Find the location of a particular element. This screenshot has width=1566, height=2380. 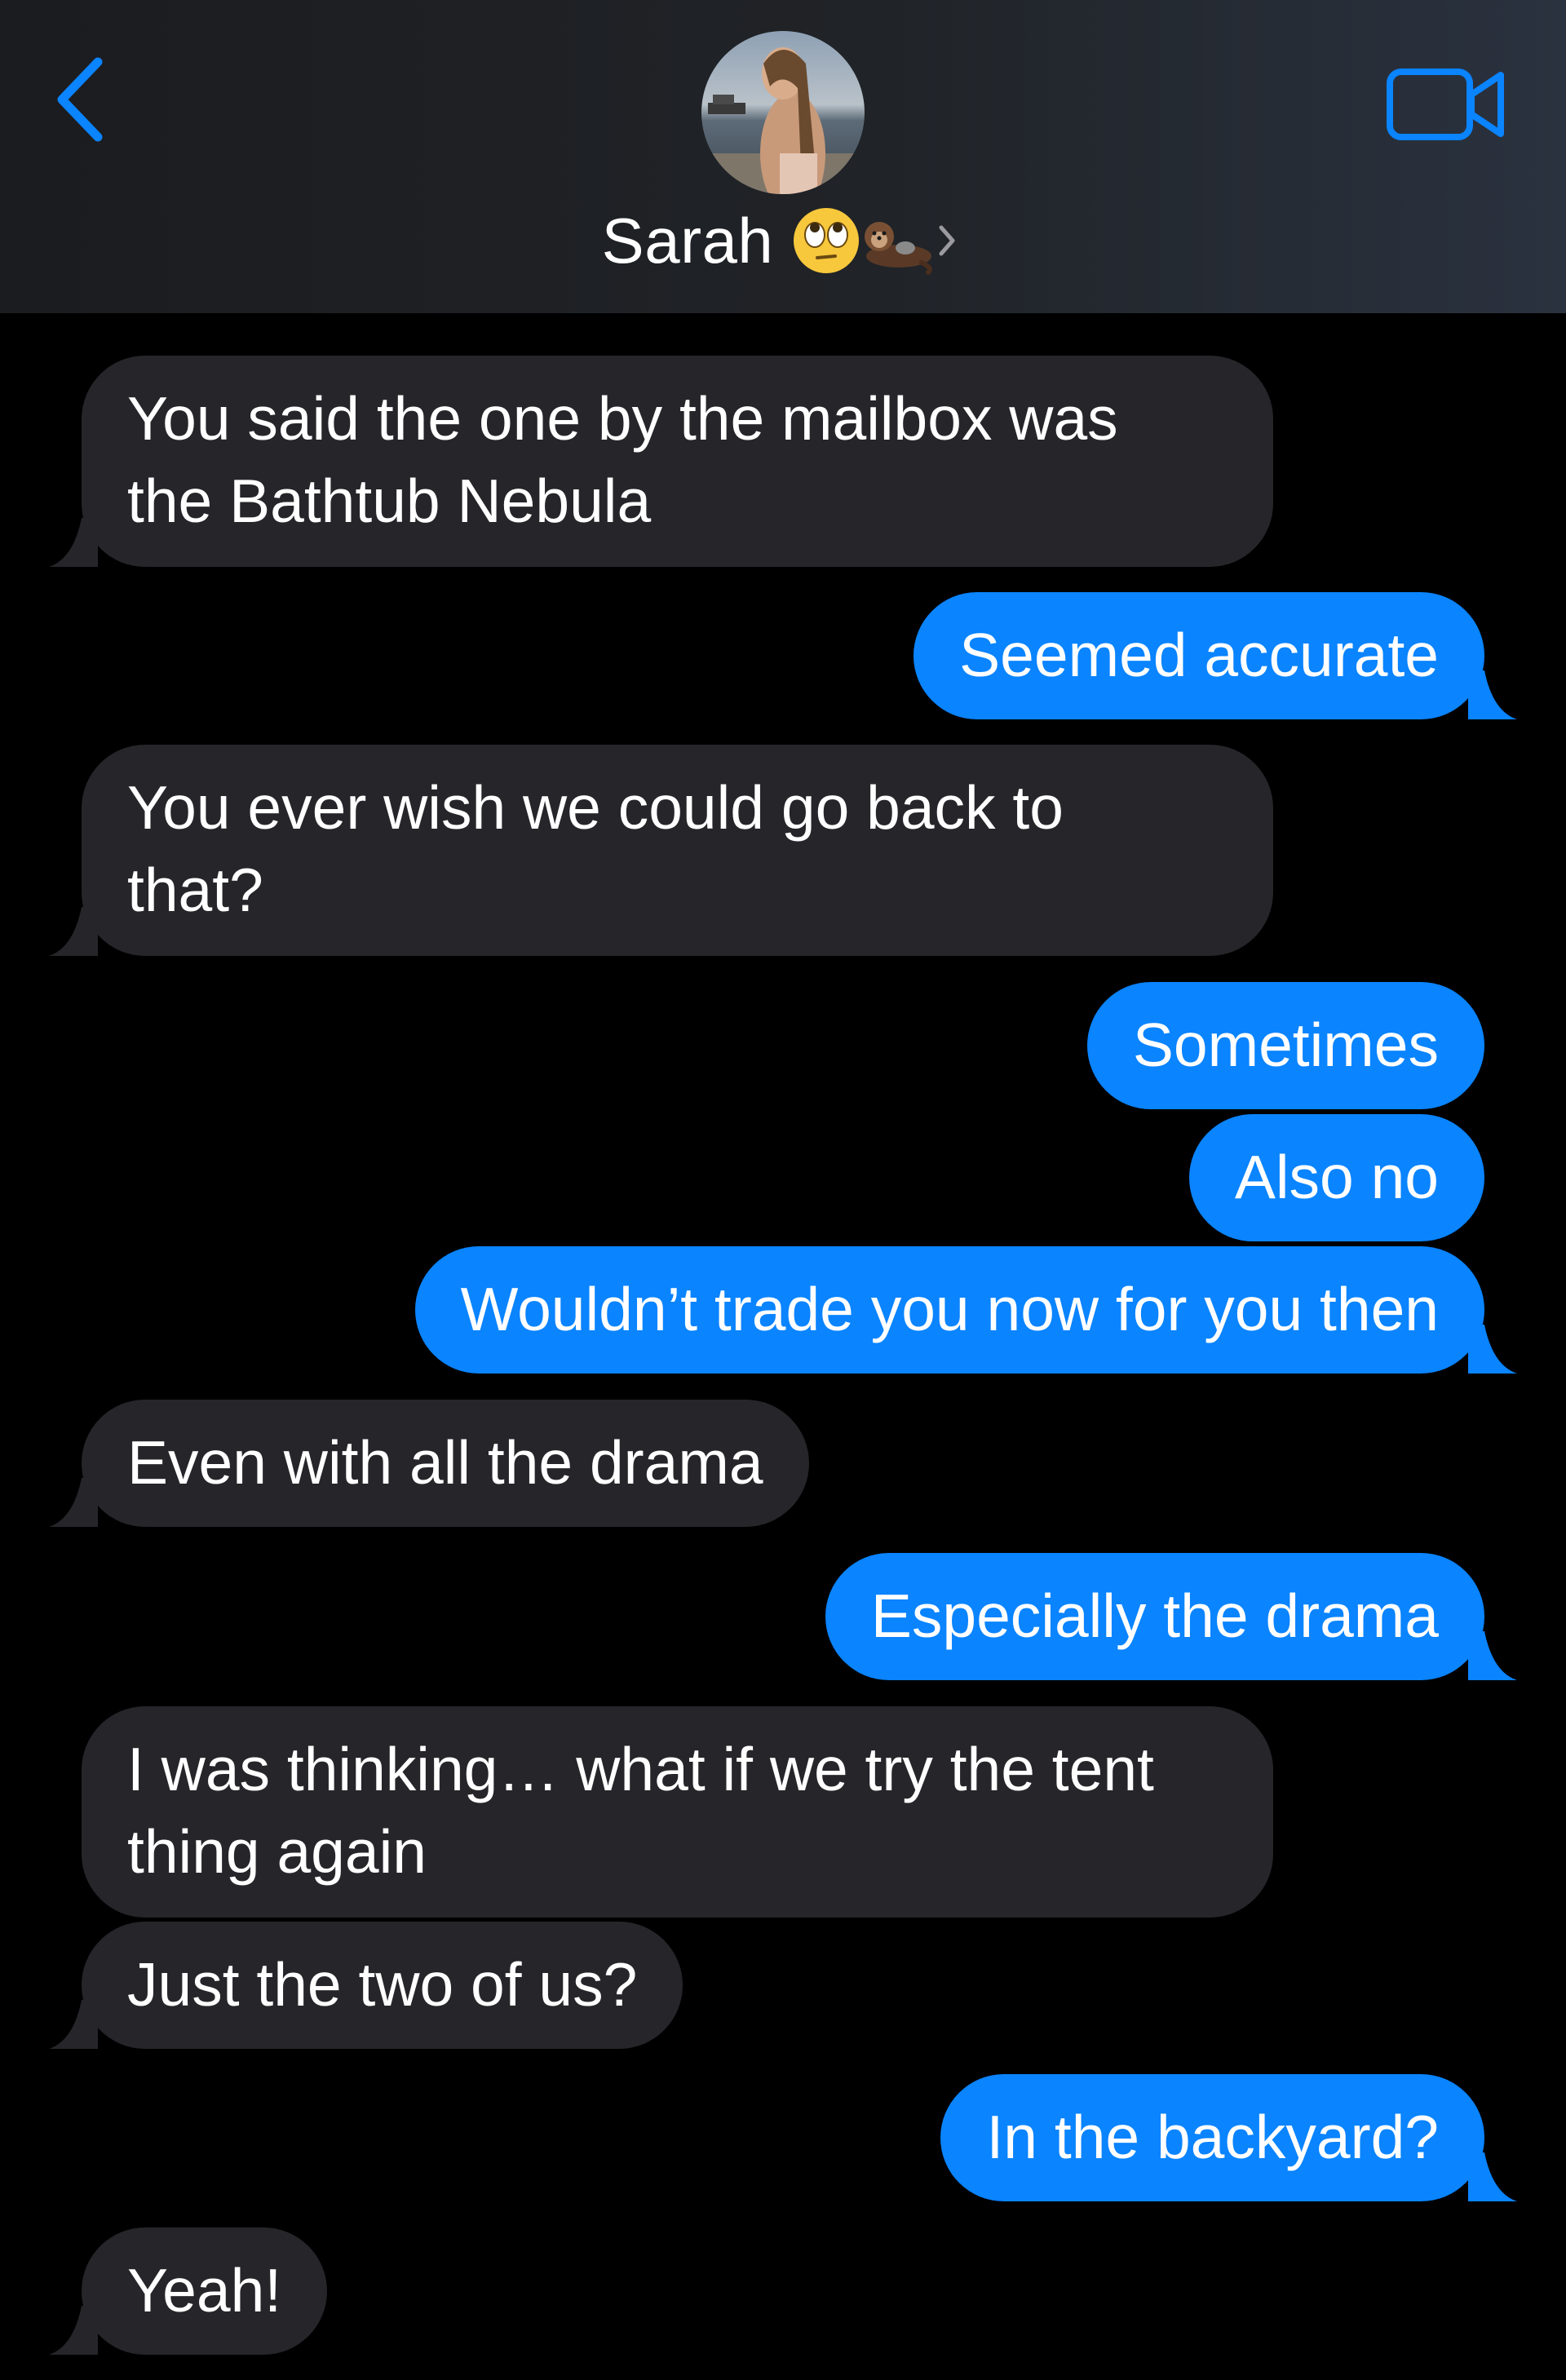

sent-message: Also no is located at coordinates (1336, 1177).